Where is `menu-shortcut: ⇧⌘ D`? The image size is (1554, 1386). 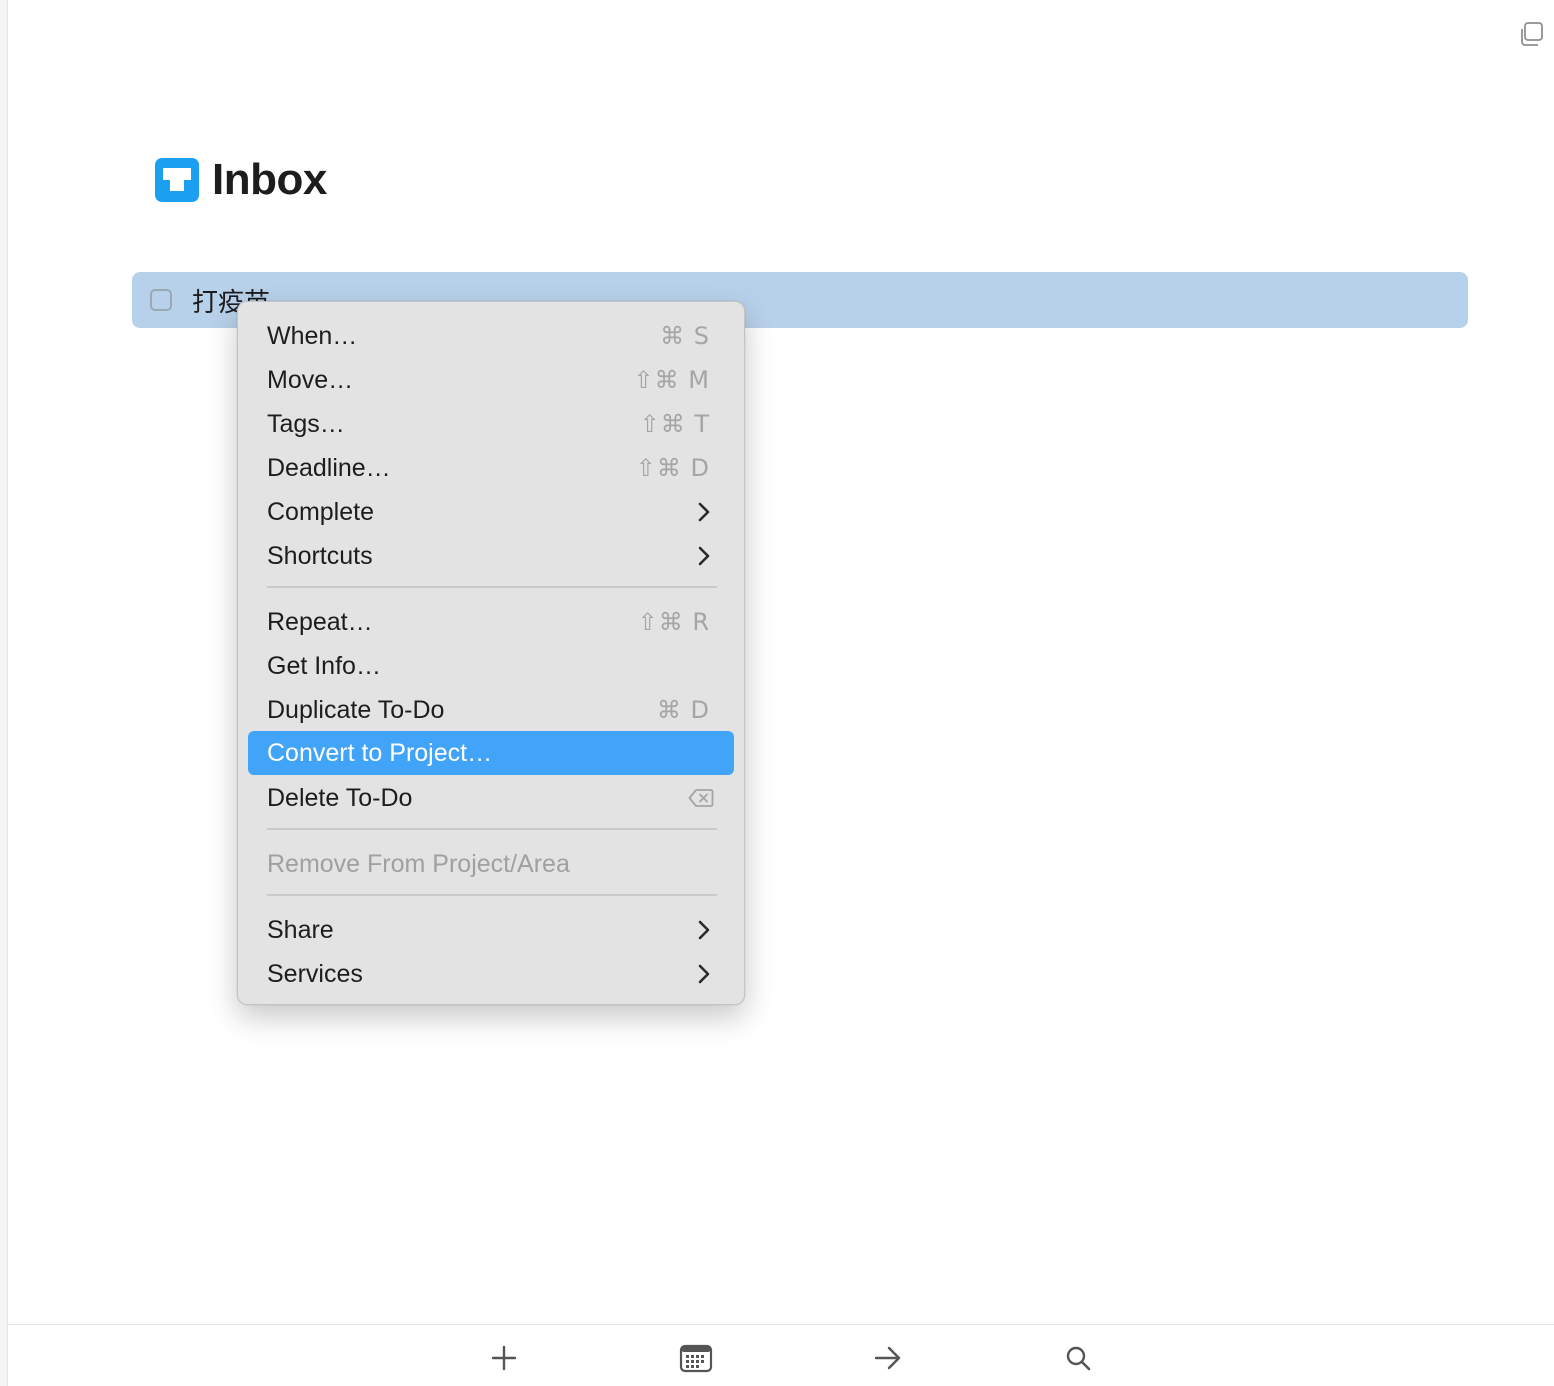
menu-shortcut: ⇧⌘ D is located at coordinates (672, 468).